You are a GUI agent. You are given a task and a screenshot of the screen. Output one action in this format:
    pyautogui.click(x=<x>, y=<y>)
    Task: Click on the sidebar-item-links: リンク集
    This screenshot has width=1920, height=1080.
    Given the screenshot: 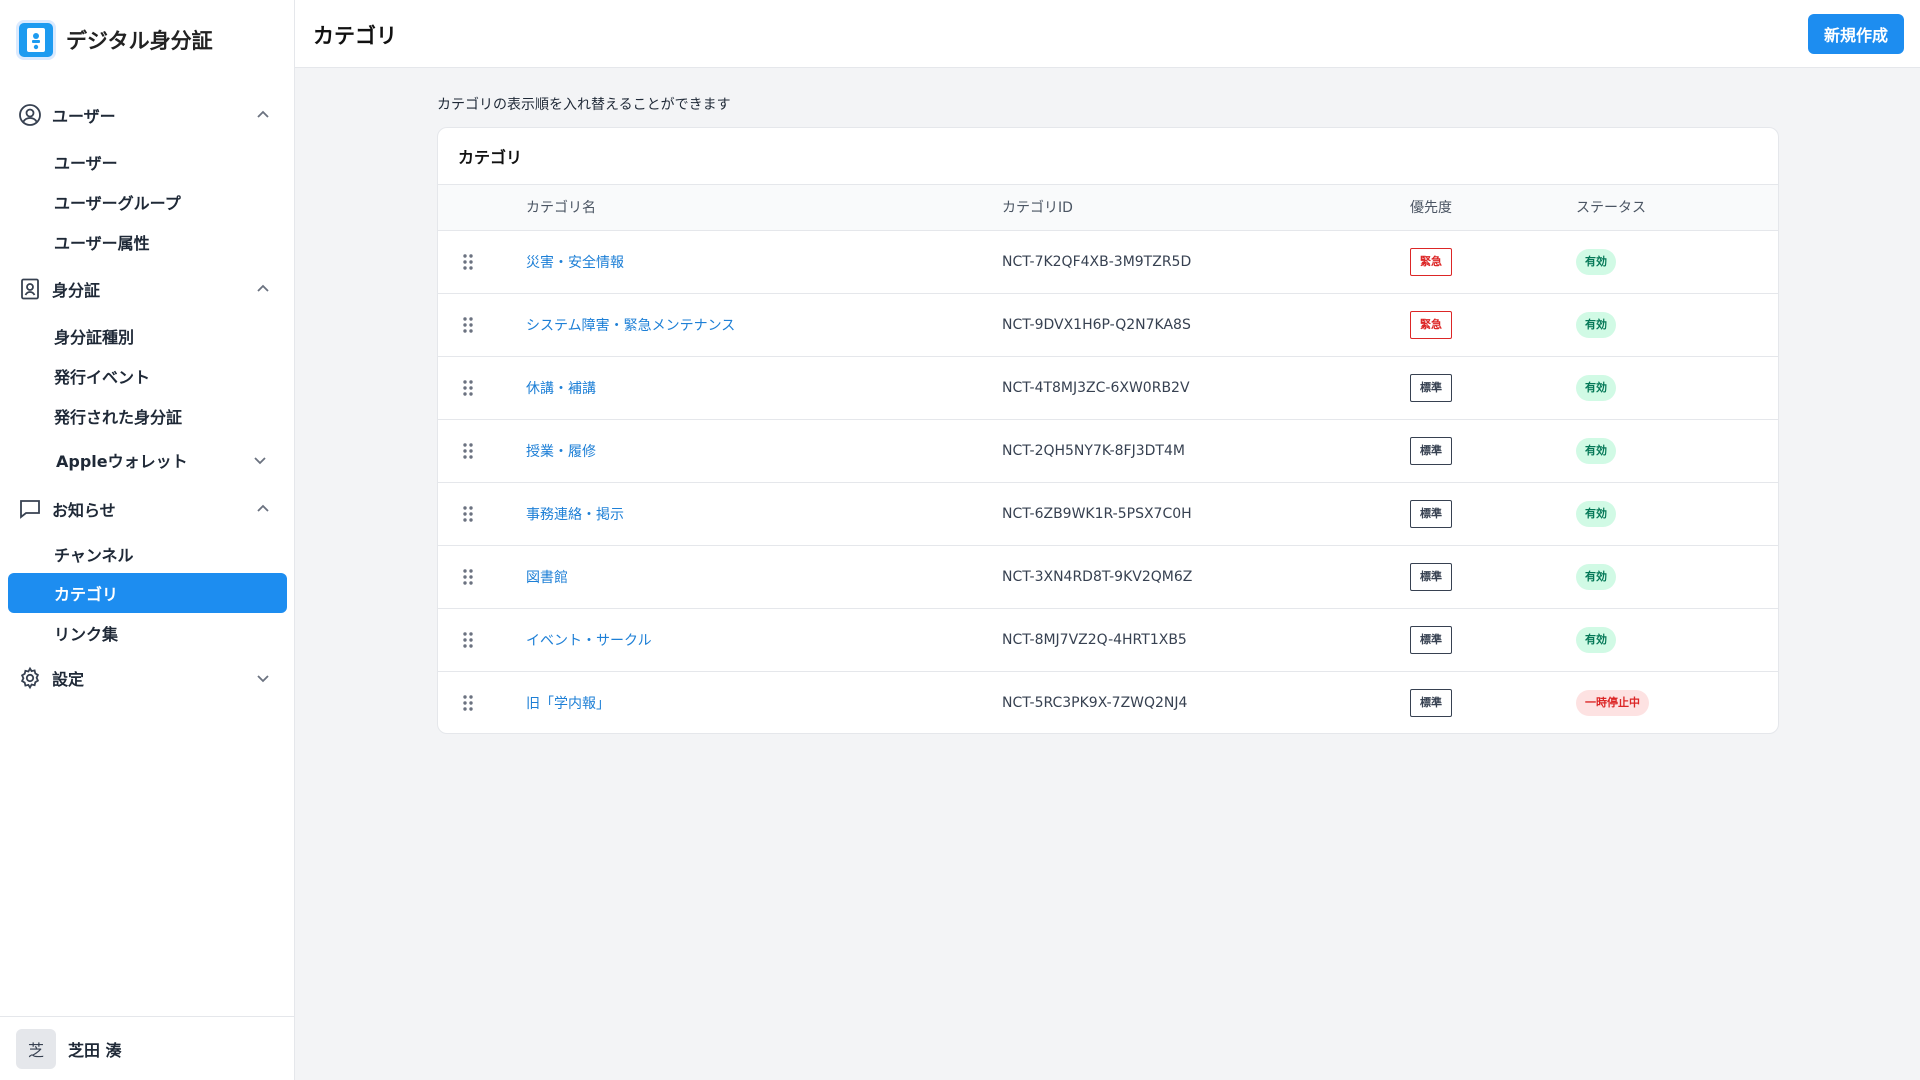 What is the action you would take?
    pyautogui.click(x=147, y=633)
    